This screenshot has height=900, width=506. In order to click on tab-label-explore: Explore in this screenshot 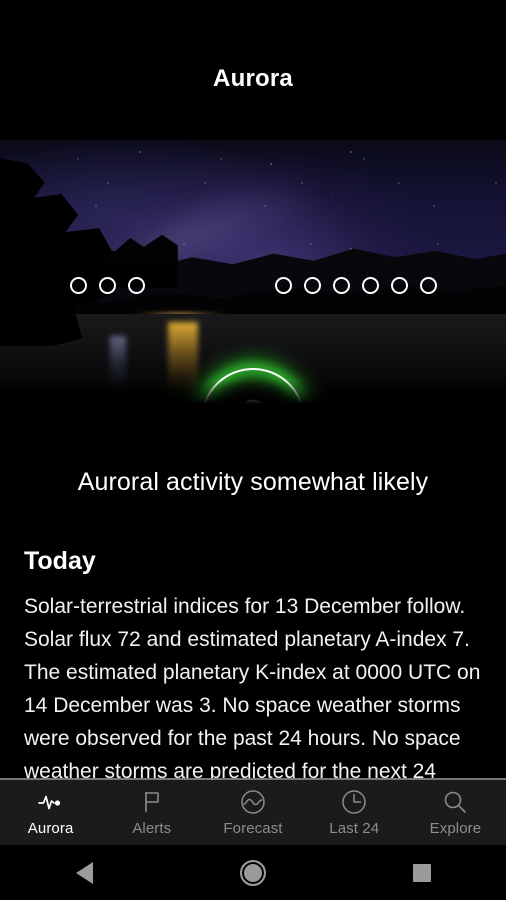, I will do `click(455, 828)`.